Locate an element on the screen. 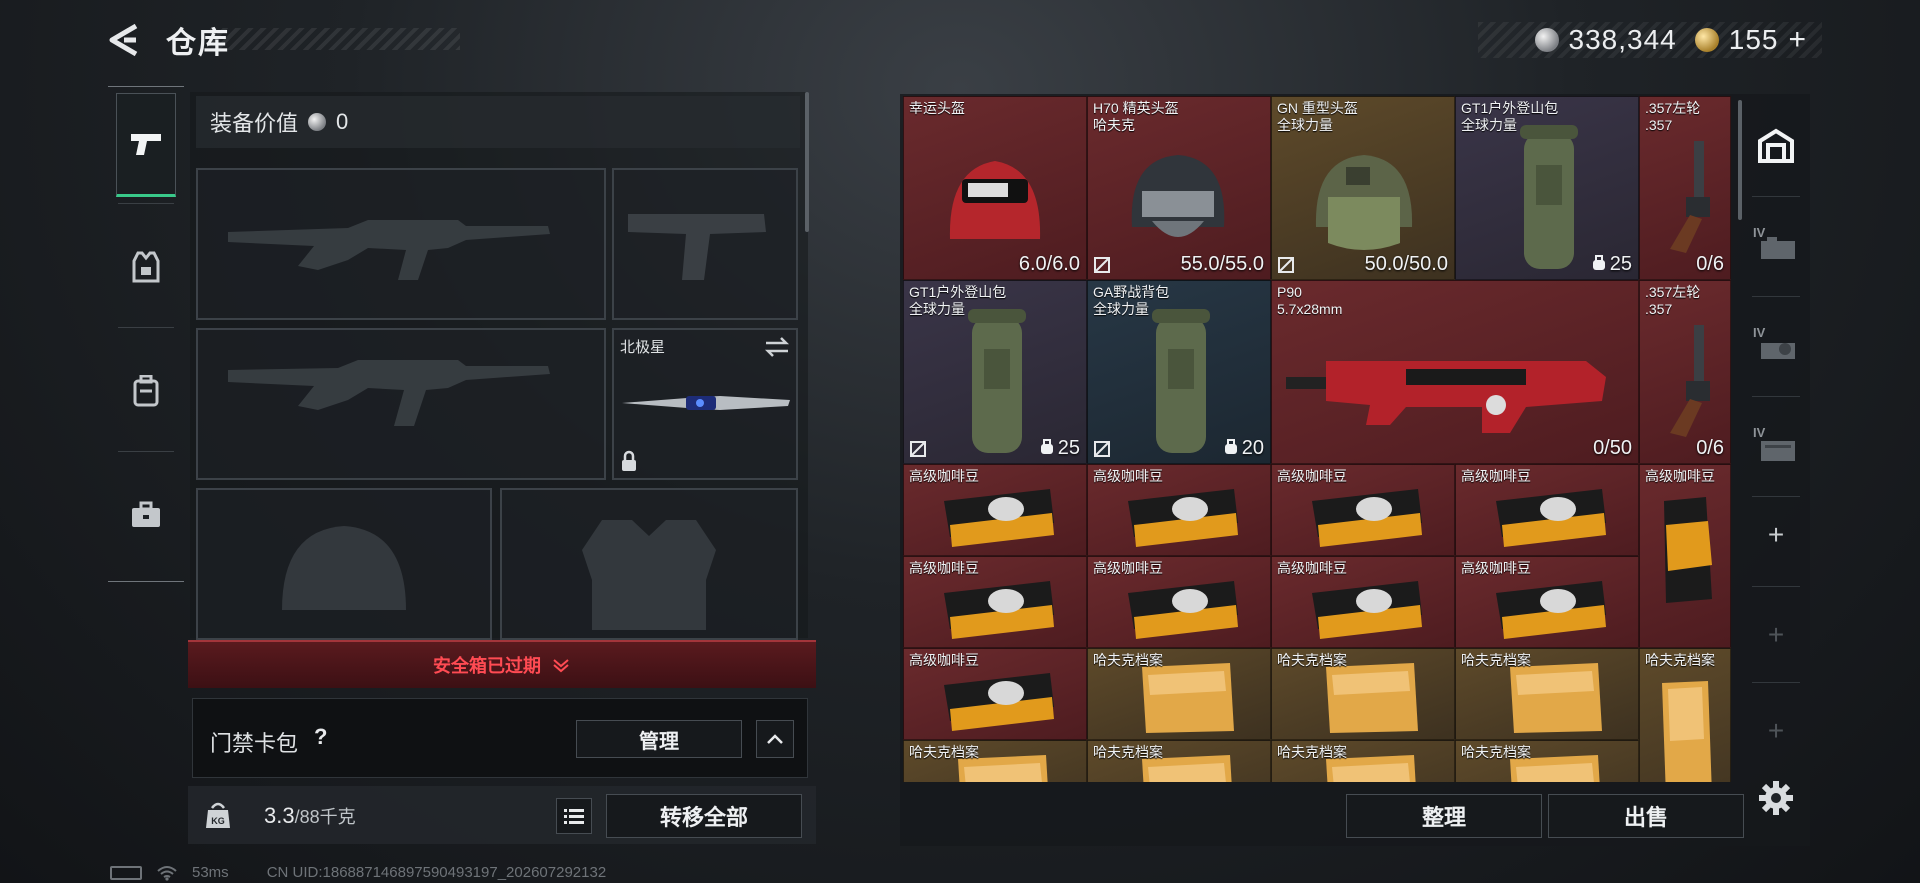 The width and height of the screenshot is (1920, 883). weight-capacity: /88千克 is located at coordinates (325, 817).